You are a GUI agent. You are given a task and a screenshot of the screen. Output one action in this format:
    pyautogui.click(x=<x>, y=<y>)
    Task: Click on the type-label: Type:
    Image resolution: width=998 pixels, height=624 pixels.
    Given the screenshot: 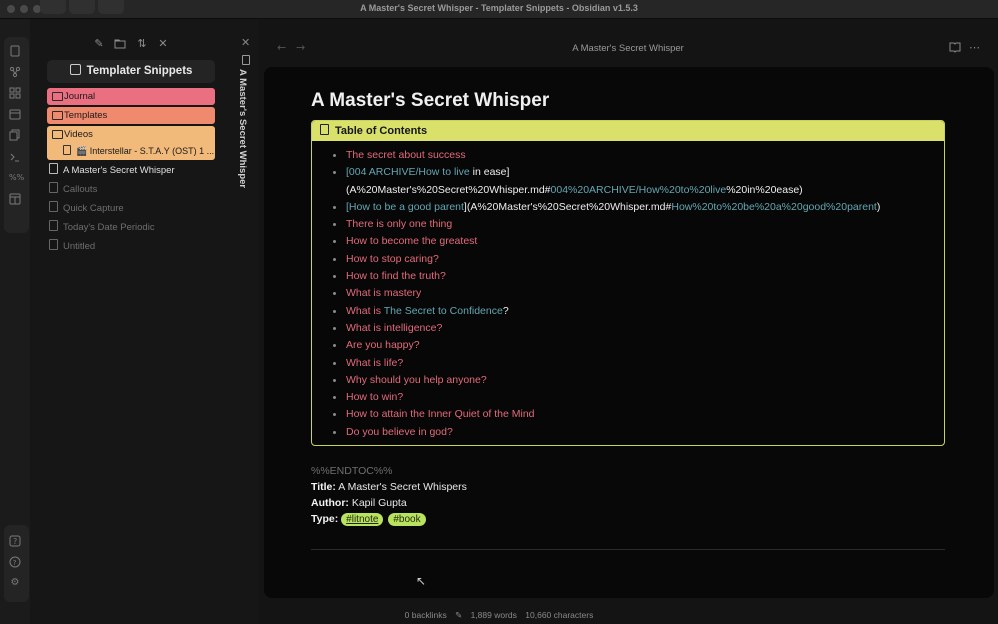 What is the action you would take?
    pyautogui.click(x=325, y=519)
    